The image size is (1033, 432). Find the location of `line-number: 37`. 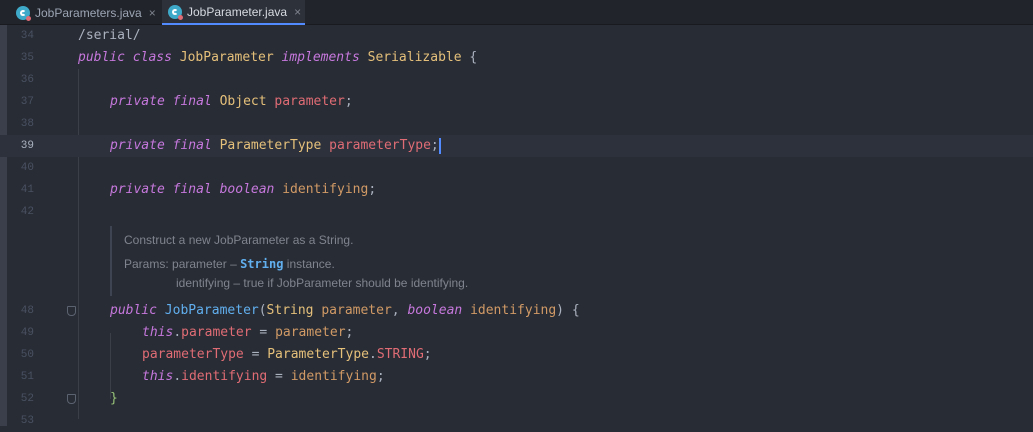

line-number: 37 is located at coordinates (27, 102).